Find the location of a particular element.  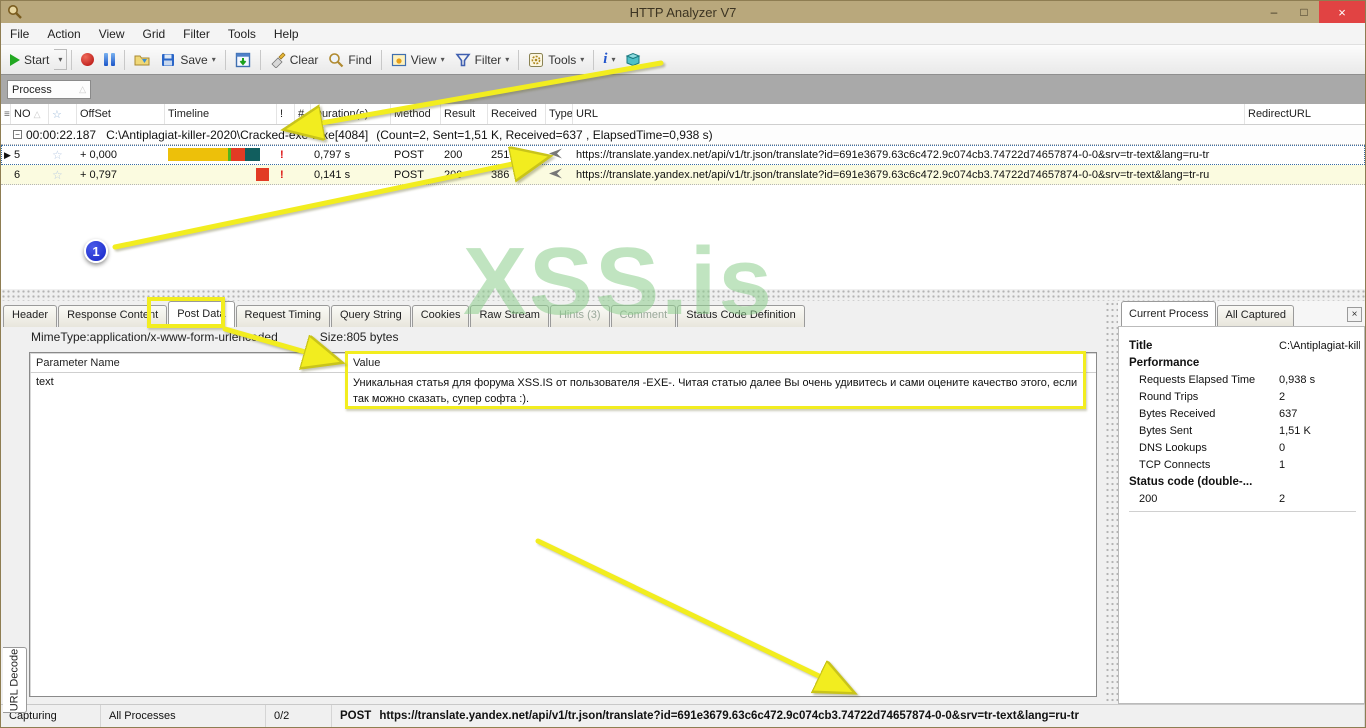

clear-eraser-icon is located at coordinates (278, 59).